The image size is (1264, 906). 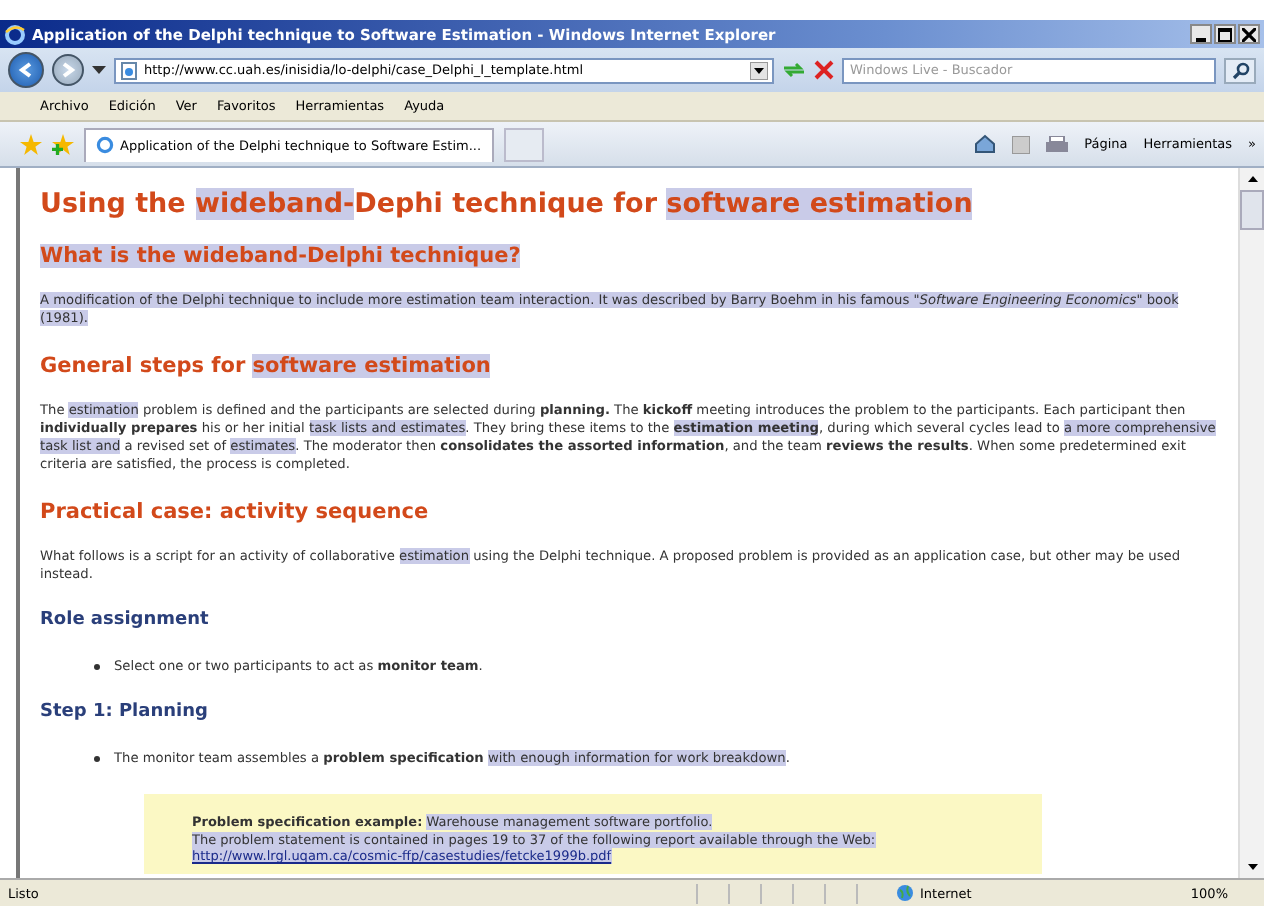 I want to click on close-button, so click(x=1249, y=34).